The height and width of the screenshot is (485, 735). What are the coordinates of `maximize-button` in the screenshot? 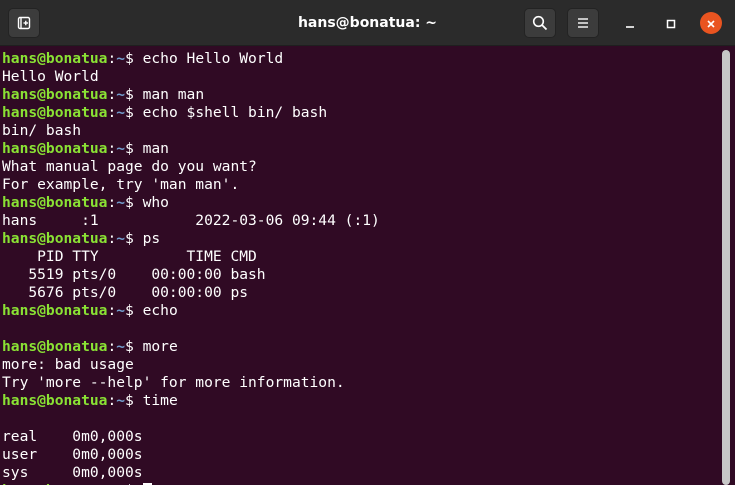 It's located at (671, 23).